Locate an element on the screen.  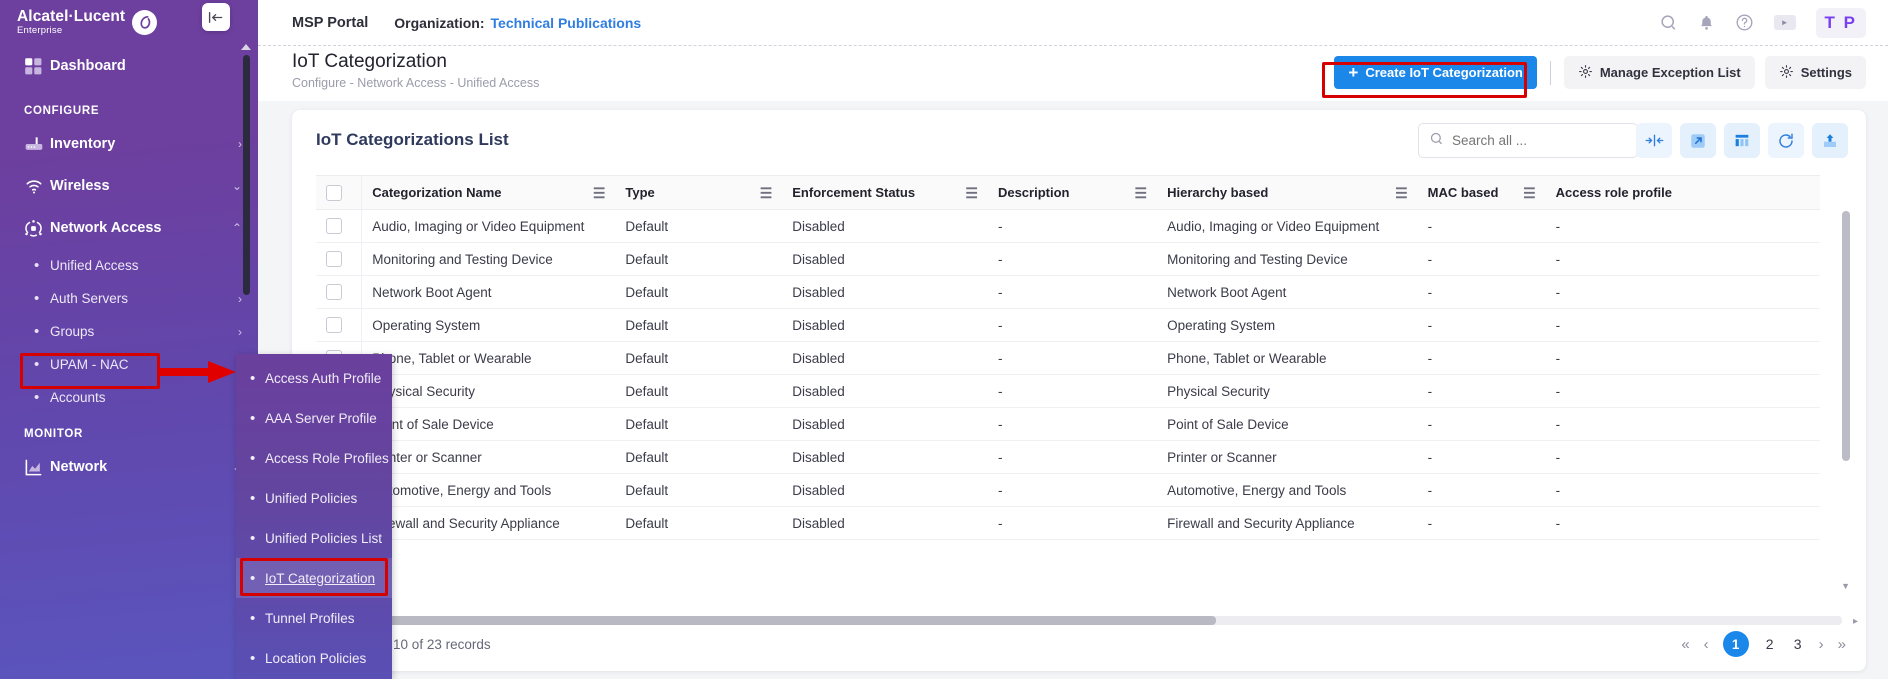
column-header-categorization-name: Categorization Name ☰ is located at coordinates (488, 192).